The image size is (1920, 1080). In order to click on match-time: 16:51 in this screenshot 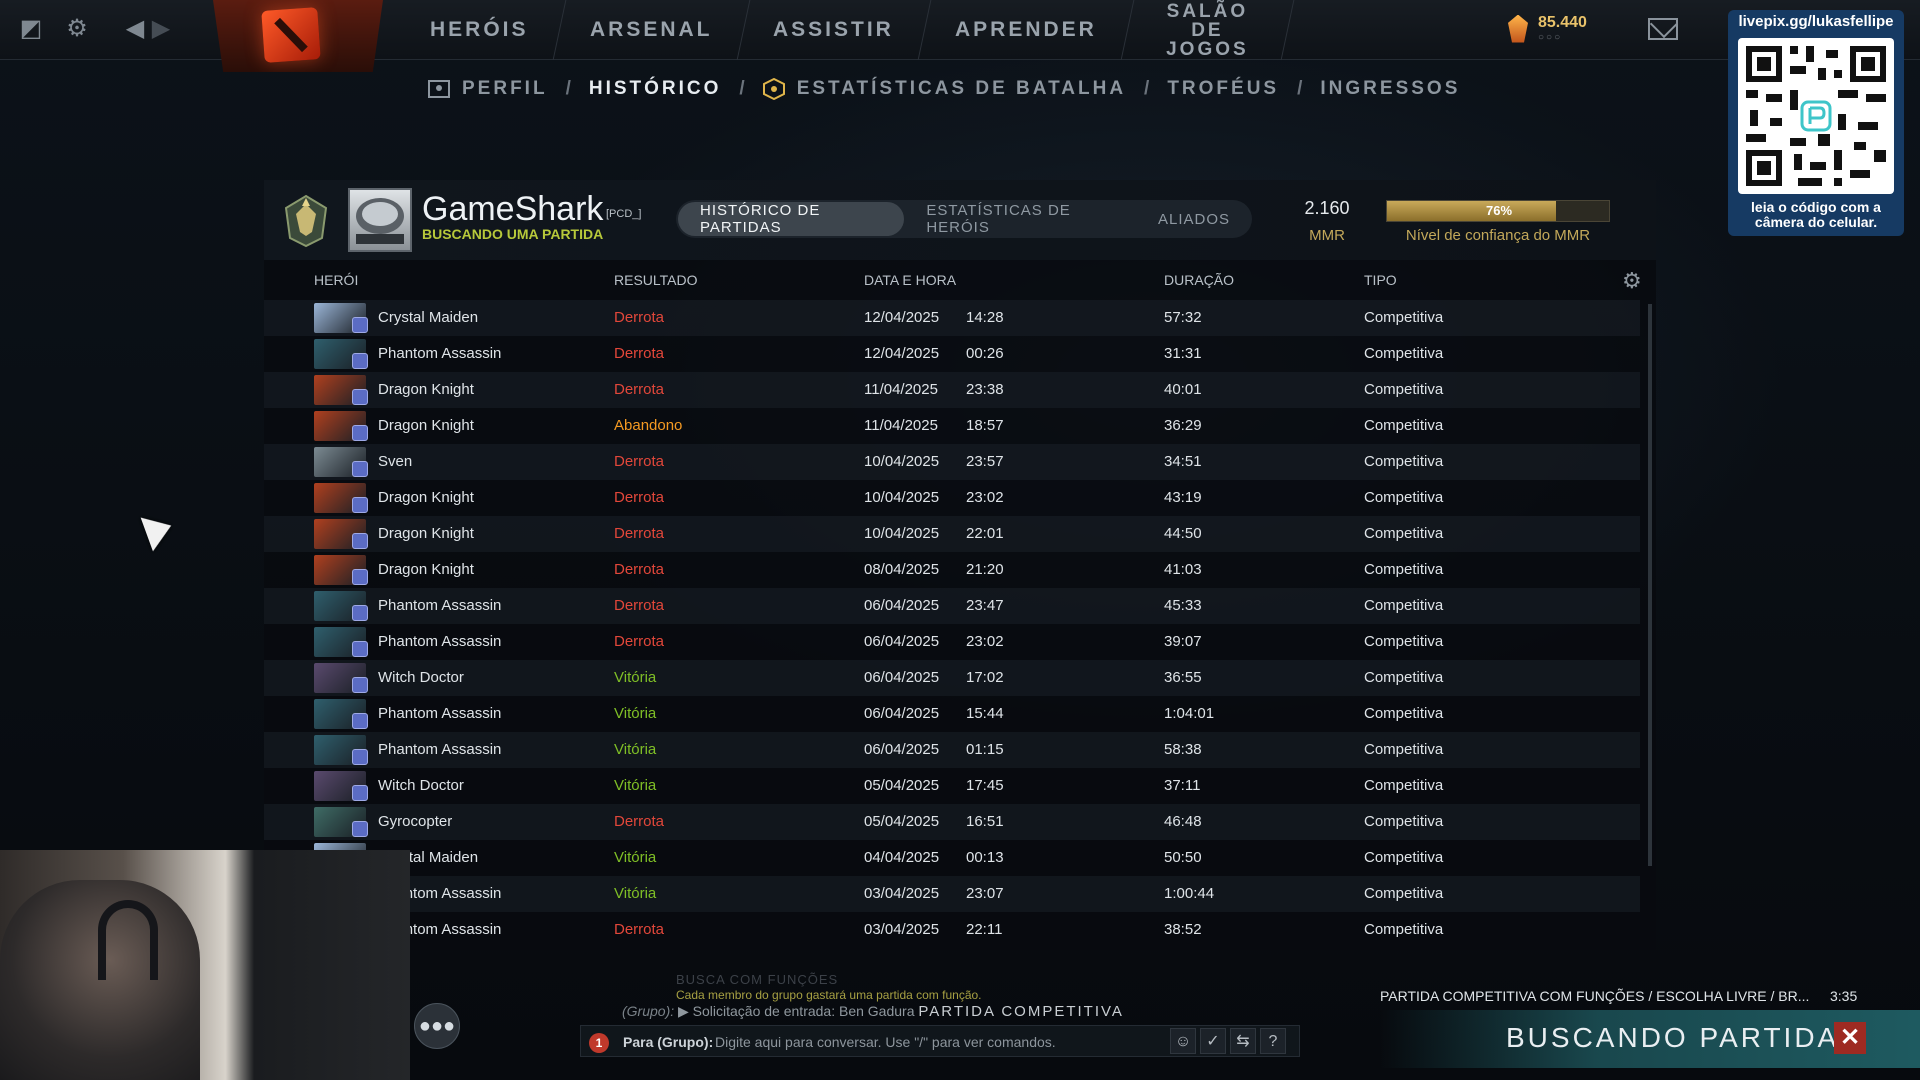, I will do `click(985, 821)`.